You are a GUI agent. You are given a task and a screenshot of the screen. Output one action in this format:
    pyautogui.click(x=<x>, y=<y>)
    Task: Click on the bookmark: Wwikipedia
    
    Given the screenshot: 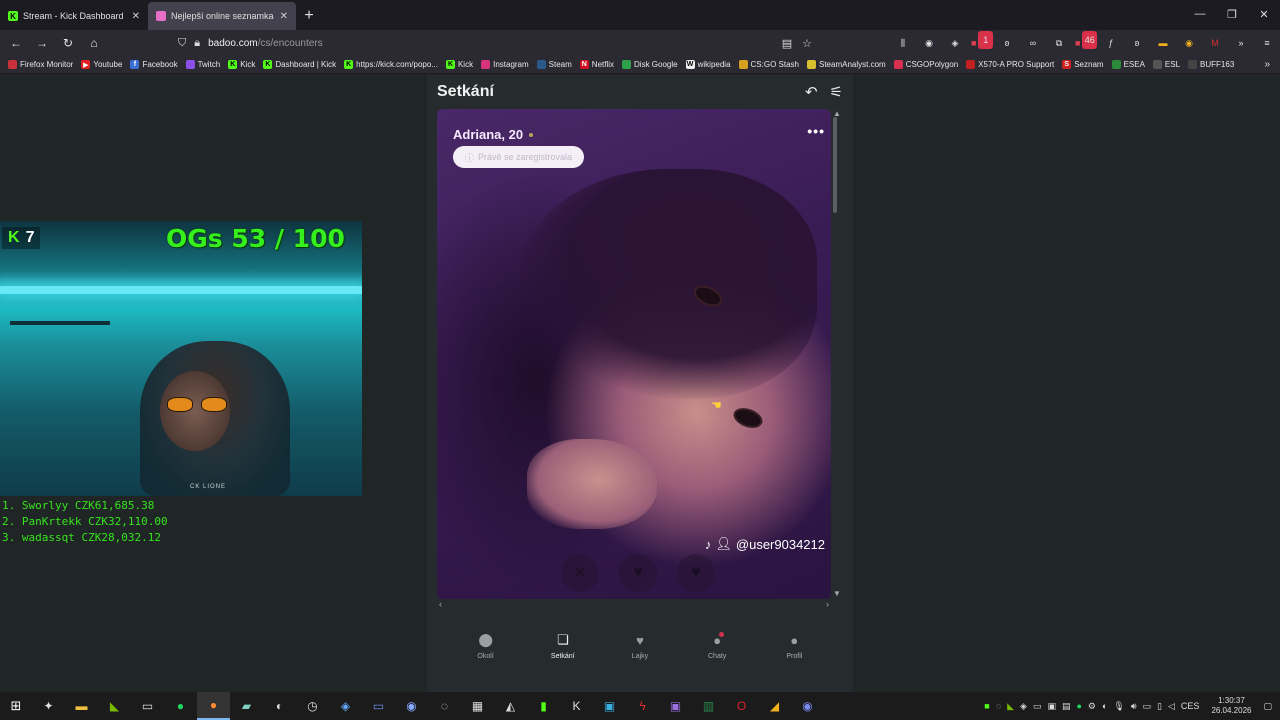 What is the action you would take?
    pyautogui.click(x=708, y=64)
    